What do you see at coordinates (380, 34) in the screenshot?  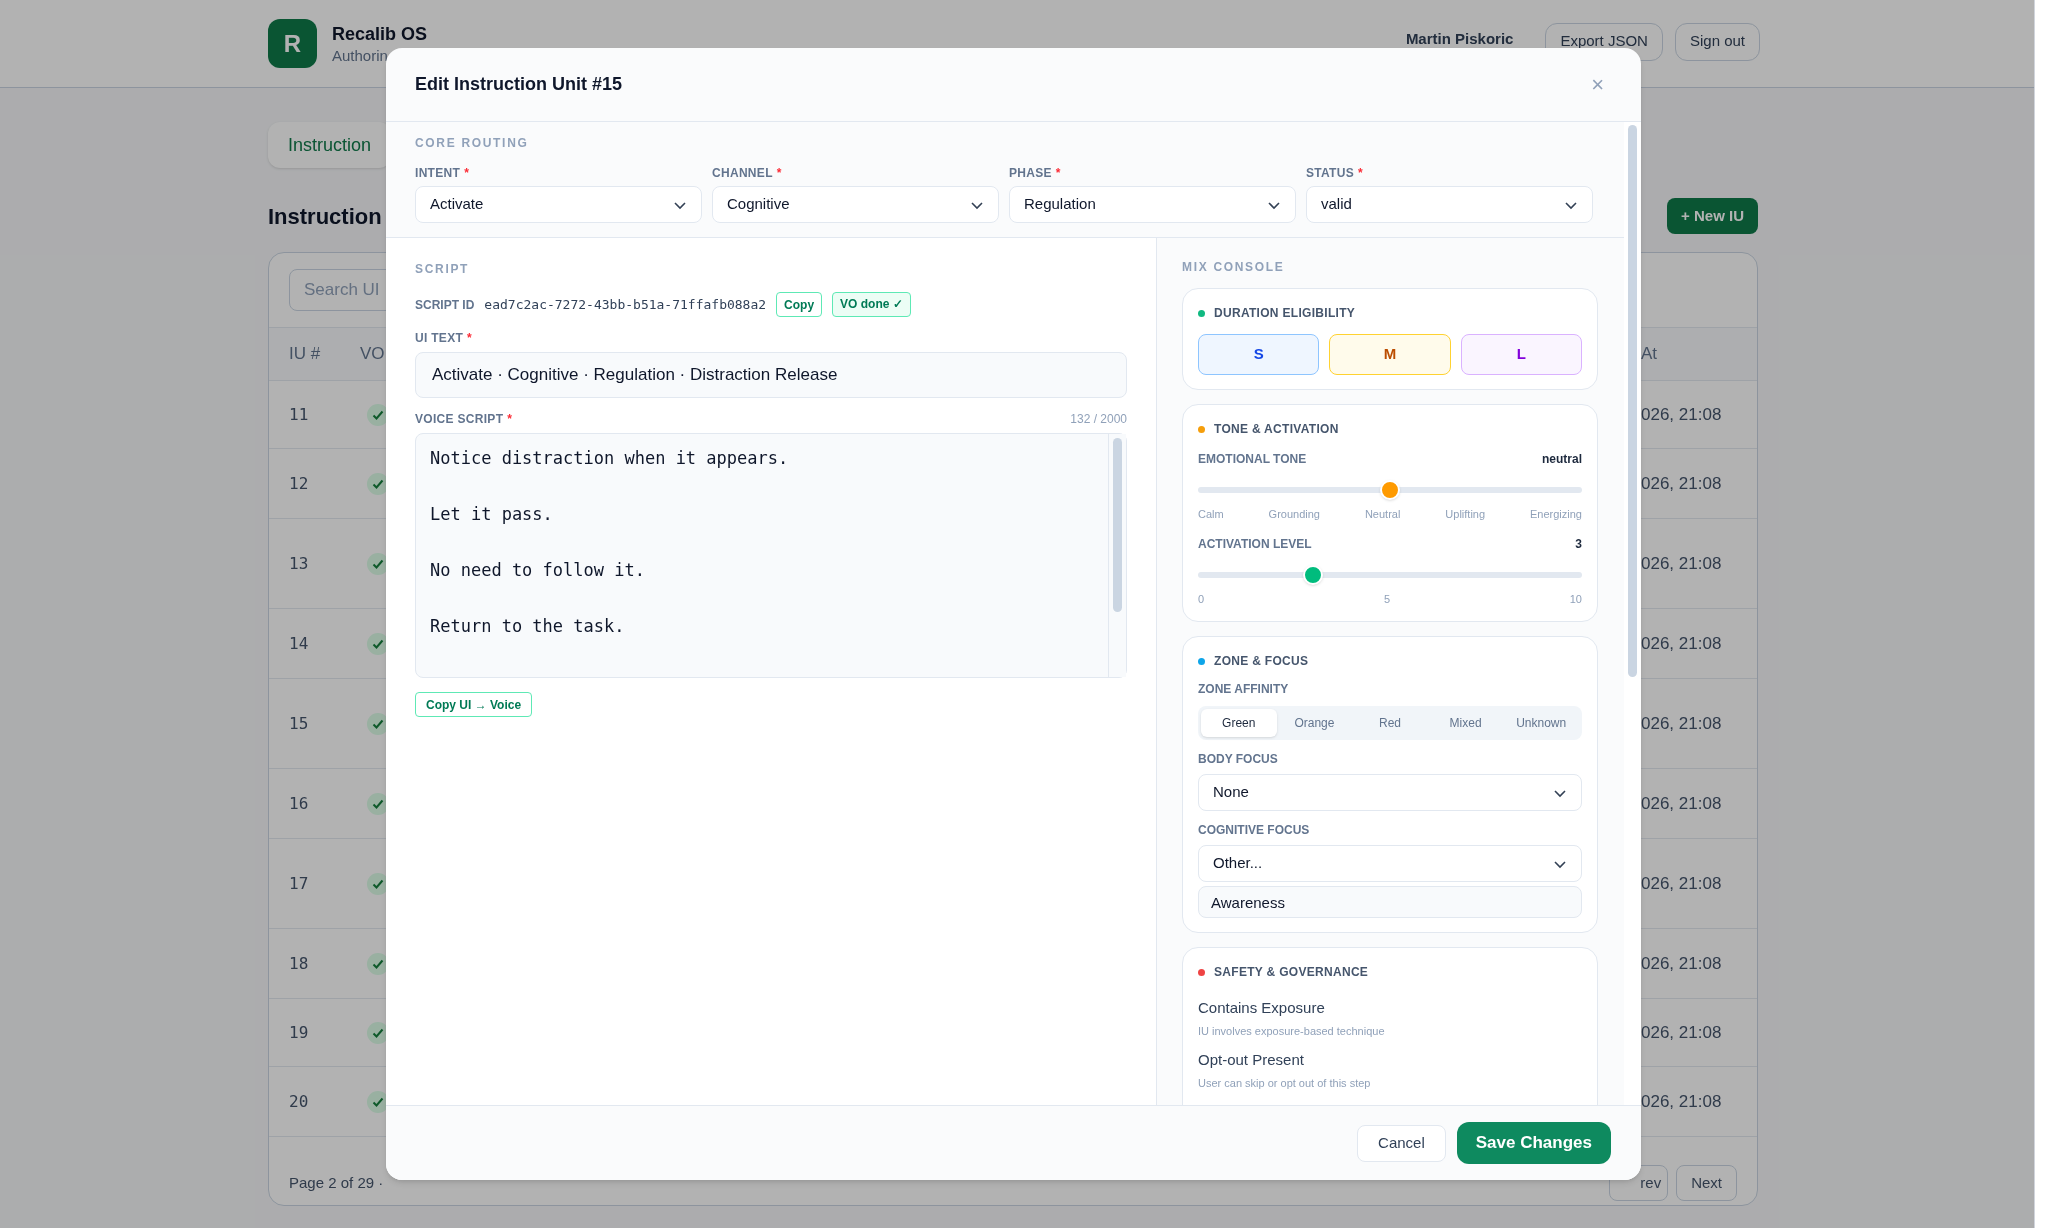 I see `app-name: Recalib OS` at bounding box center [380, 34].